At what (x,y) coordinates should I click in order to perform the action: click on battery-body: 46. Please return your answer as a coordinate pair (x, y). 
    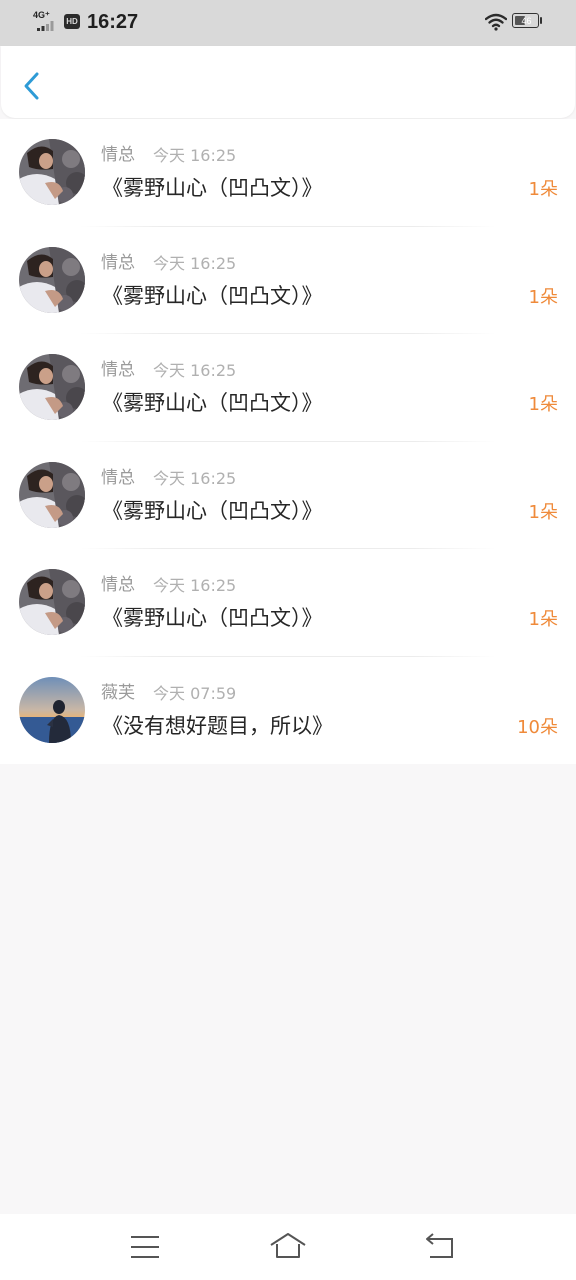
    Looking at the image, I should click on (525, 20).